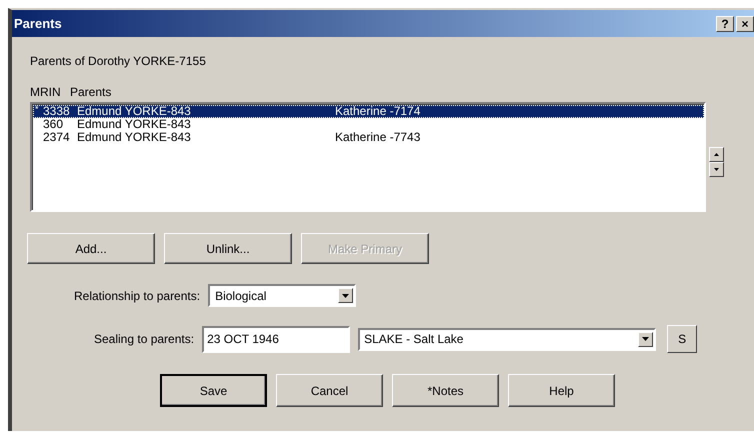  Describe the element at coordinates (682, 339) in the screenshot. I see `source-button: S` at that location.